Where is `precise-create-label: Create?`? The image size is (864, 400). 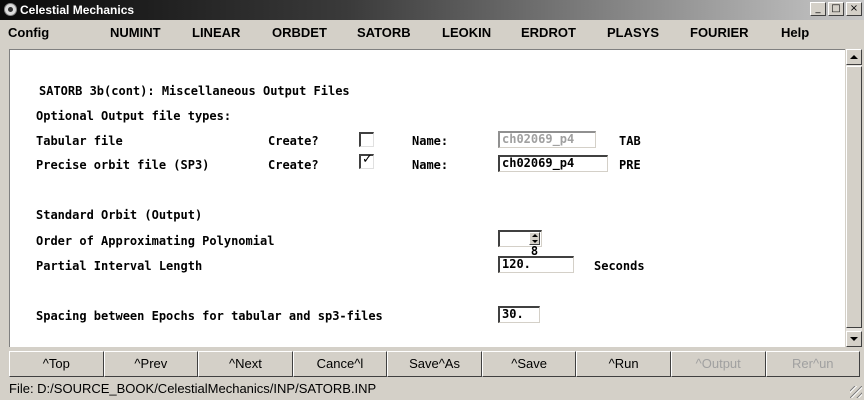
precise-create-label: Create? is located at coordinates (293, 165).